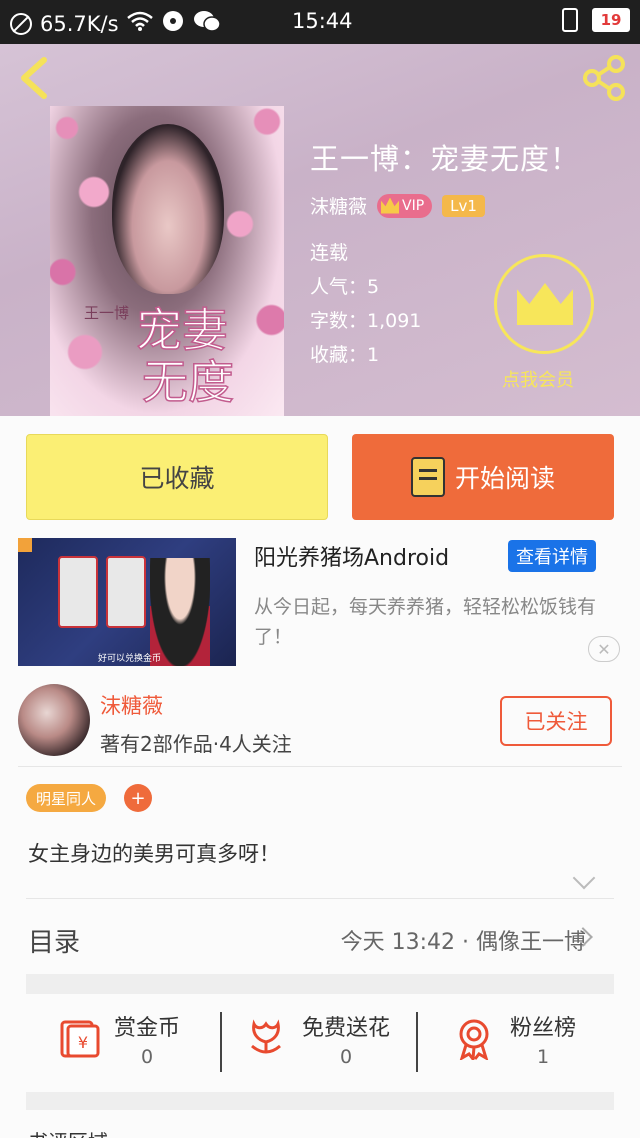 The image size is (640, 1138). Describe the element at coordinates (345, 287) in the screenshot. I see `book-popularity: 人气：5` at that location.